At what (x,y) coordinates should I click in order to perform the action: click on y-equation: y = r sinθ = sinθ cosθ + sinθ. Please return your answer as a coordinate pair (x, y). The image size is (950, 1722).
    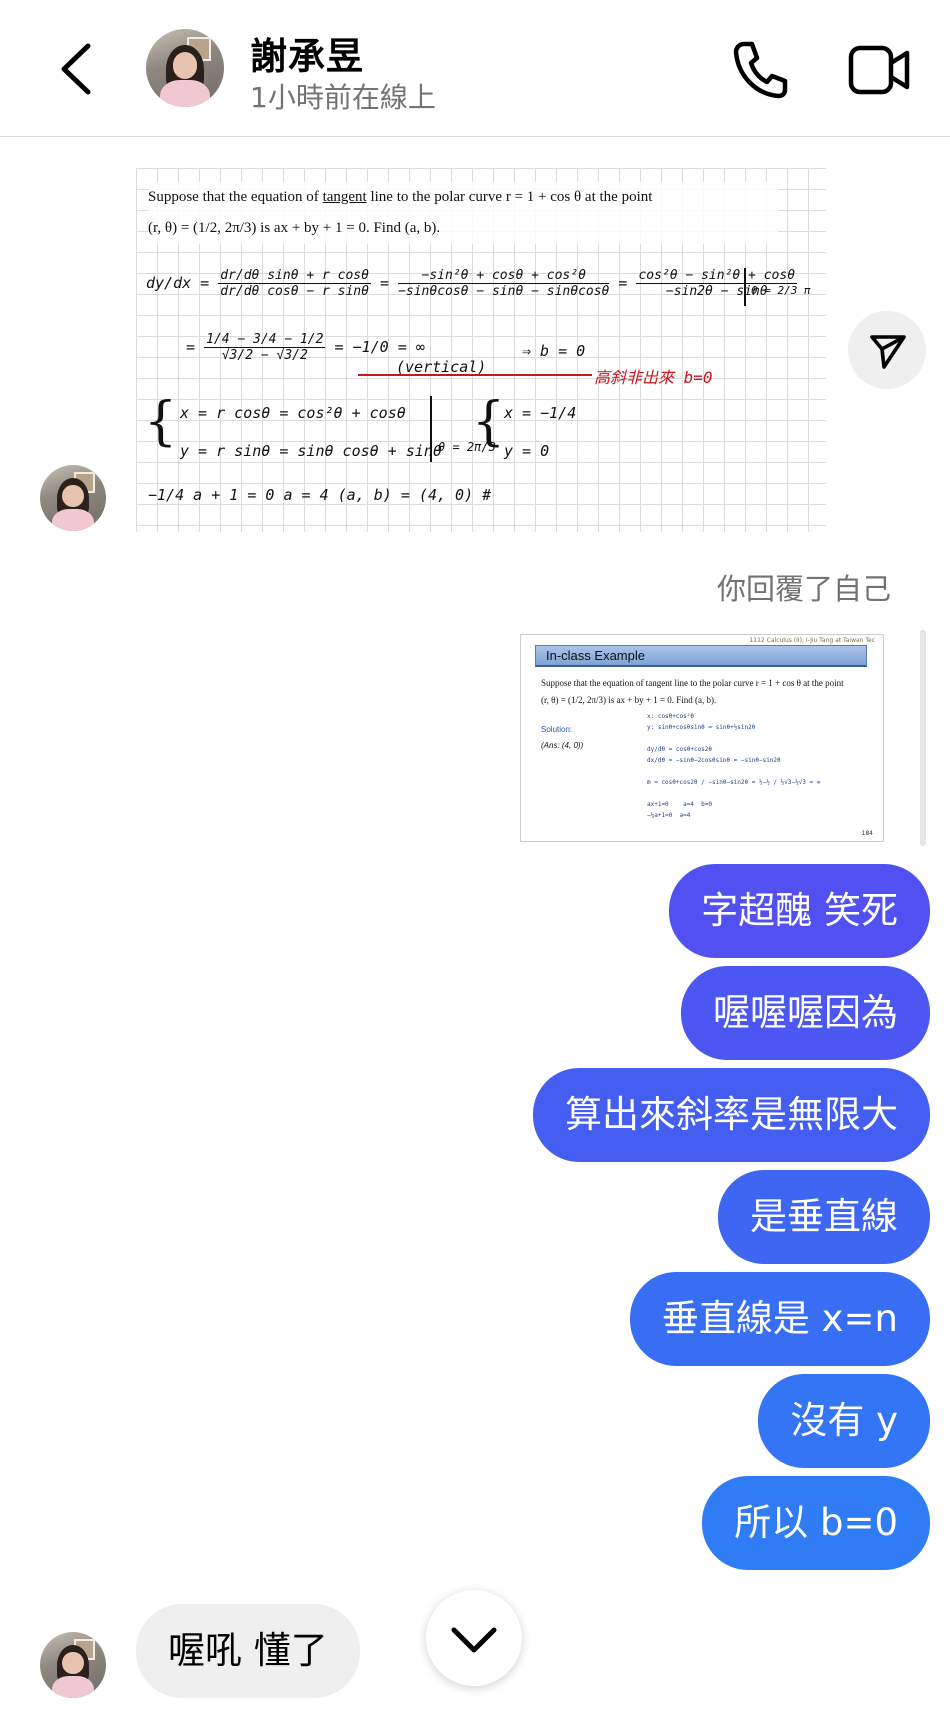
    Looking at the image, I should click on (311, 451).